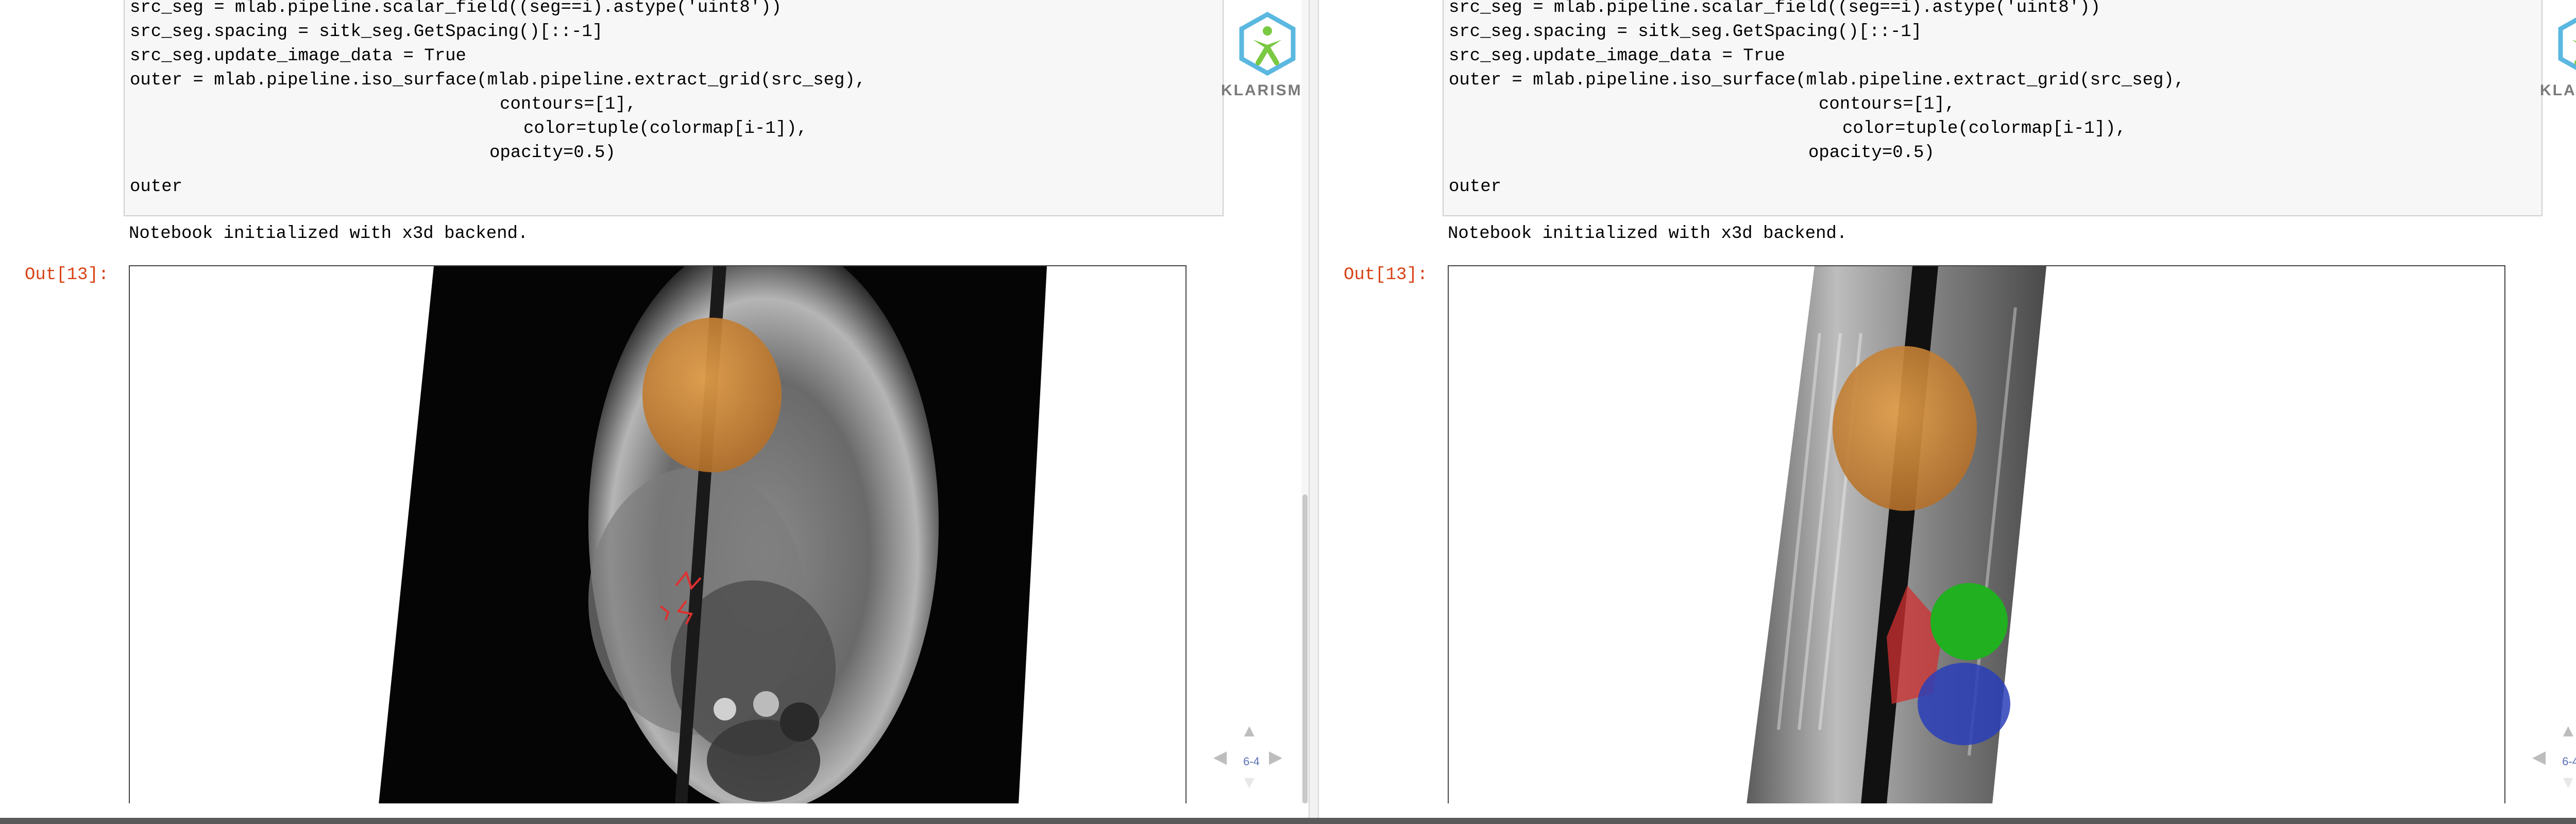  I want to click on segment-green, so click(1969, 621).